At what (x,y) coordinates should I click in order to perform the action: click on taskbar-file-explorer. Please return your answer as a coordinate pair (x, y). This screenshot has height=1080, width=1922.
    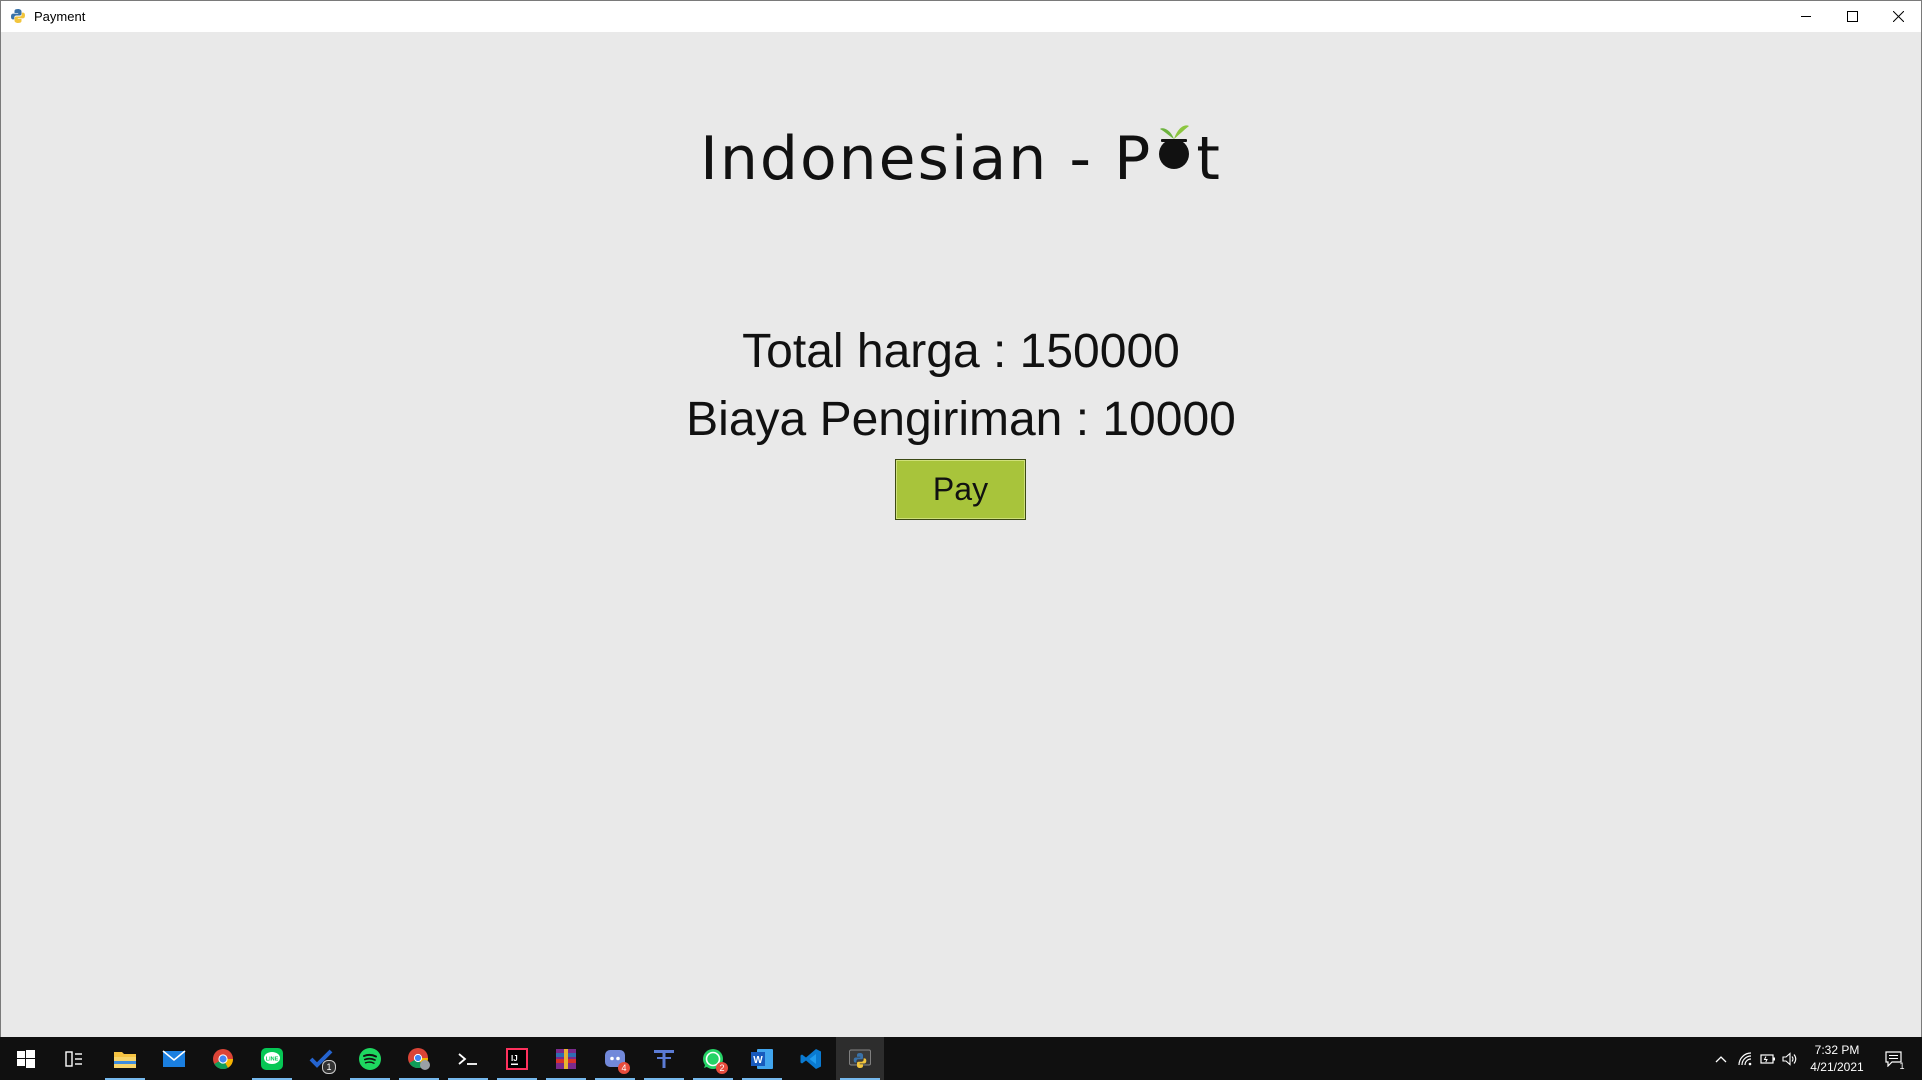
    Looking at the image, I should click on (125, 1058).